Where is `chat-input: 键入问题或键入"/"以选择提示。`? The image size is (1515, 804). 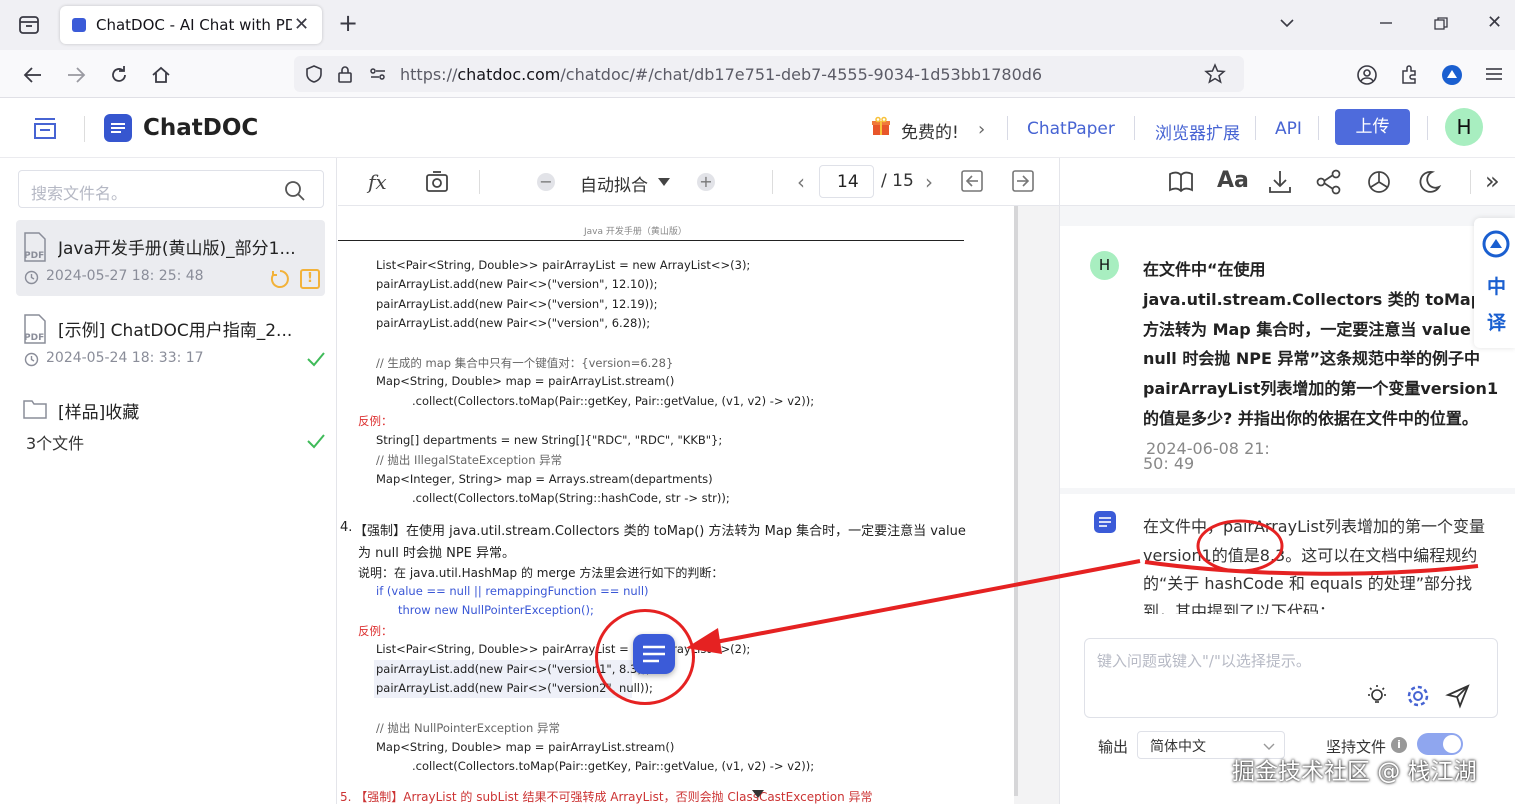
chat-input: 键入问题或键入"/"以选择提示。 is located at coordinates (1291, 678).